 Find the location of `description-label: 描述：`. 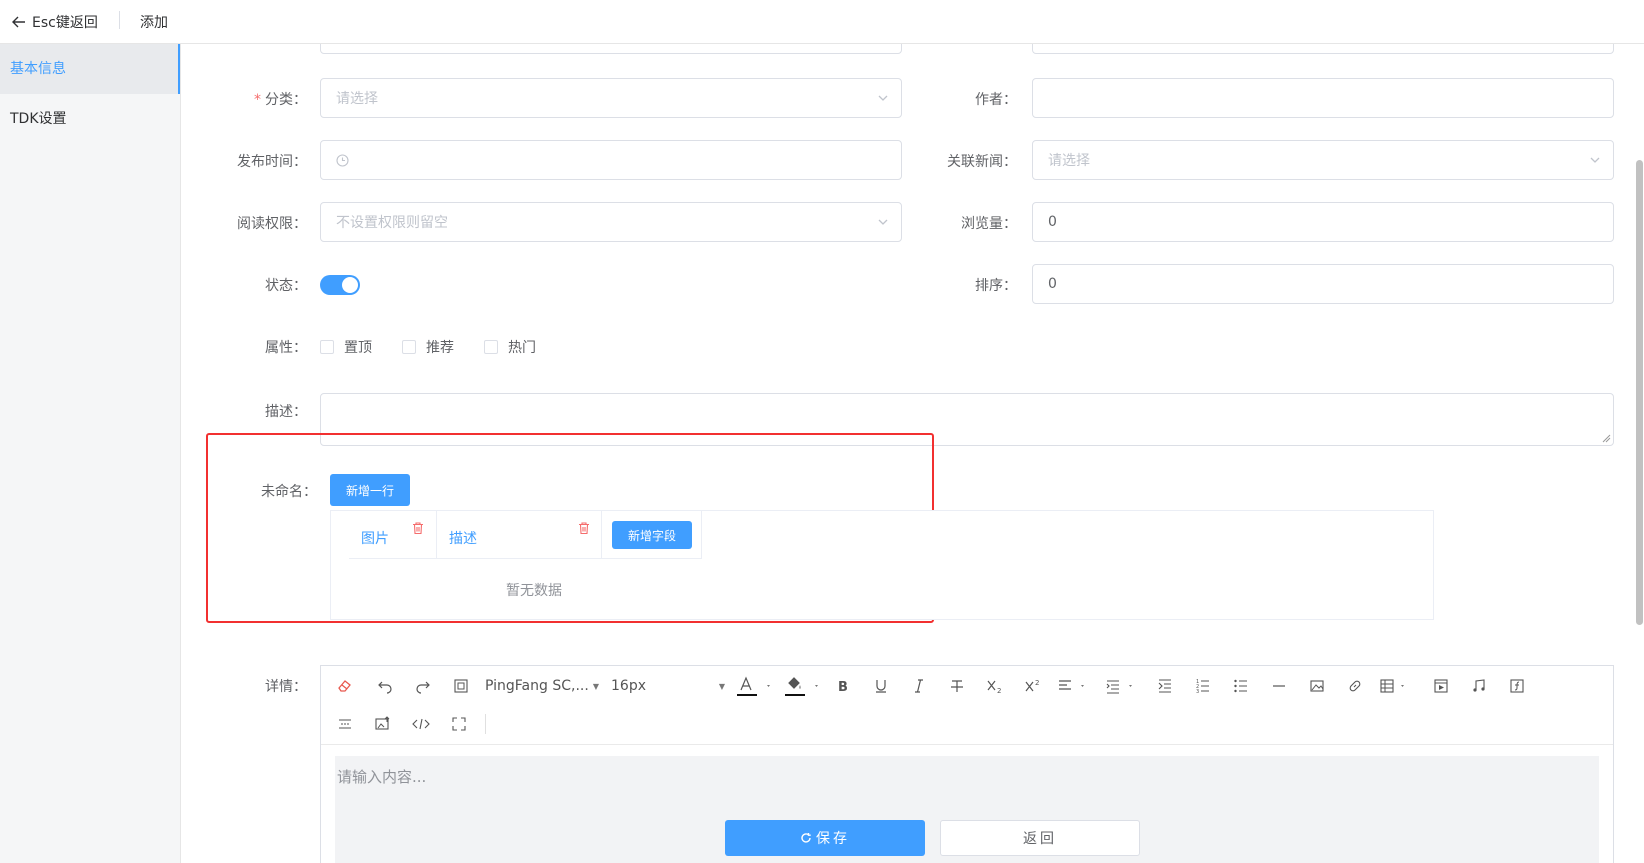

description-label: 描述： is located at coordinates (286, 412).